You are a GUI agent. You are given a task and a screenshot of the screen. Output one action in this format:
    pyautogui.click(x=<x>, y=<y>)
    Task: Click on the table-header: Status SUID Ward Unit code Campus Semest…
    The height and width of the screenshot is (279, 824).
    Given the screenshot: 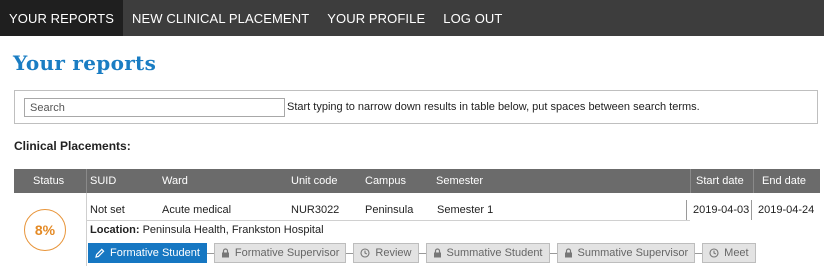 What is the action you would take?
    pyautogui.click(x=417, y=181)
    